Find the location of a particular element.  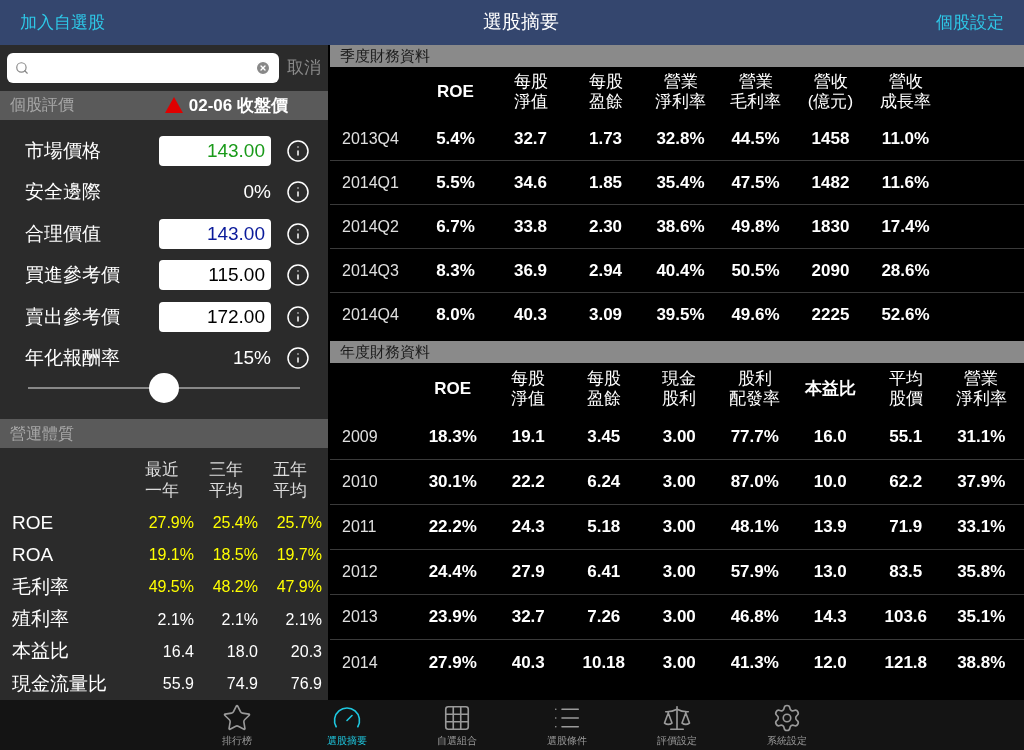

table-cell-text: 121.8 is located at coordinates (905, 662).